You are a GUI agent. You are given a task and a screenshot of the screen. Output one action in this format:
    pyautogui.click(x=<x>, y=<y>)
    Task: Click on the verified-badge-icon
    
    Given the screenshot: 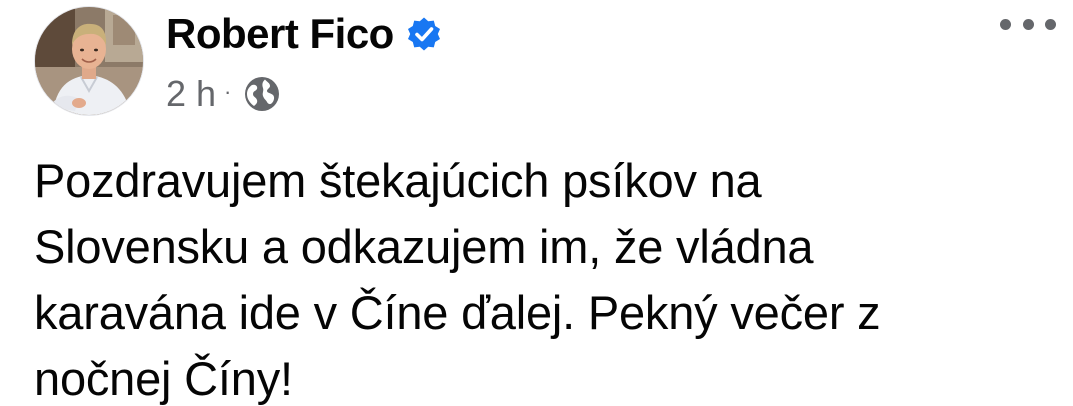 What is the action you would take?
    pyautogui.click(x=424, y=34)
    